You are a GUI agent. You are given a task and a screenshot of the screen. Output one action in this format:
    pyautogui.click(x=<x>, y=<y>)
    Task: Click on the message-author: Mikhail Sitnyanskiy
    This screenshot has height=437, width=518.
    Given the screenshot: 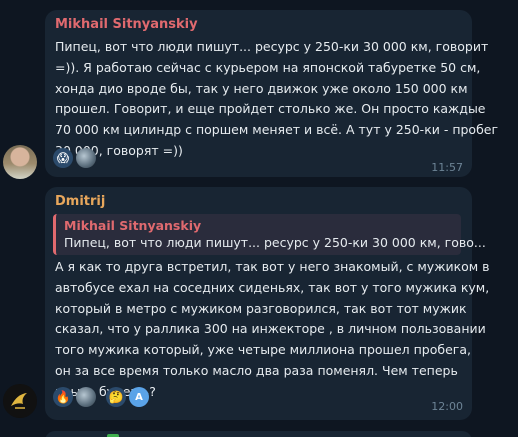 What is the action you would take?
    pyautogui.click(x=126, y=24)
    